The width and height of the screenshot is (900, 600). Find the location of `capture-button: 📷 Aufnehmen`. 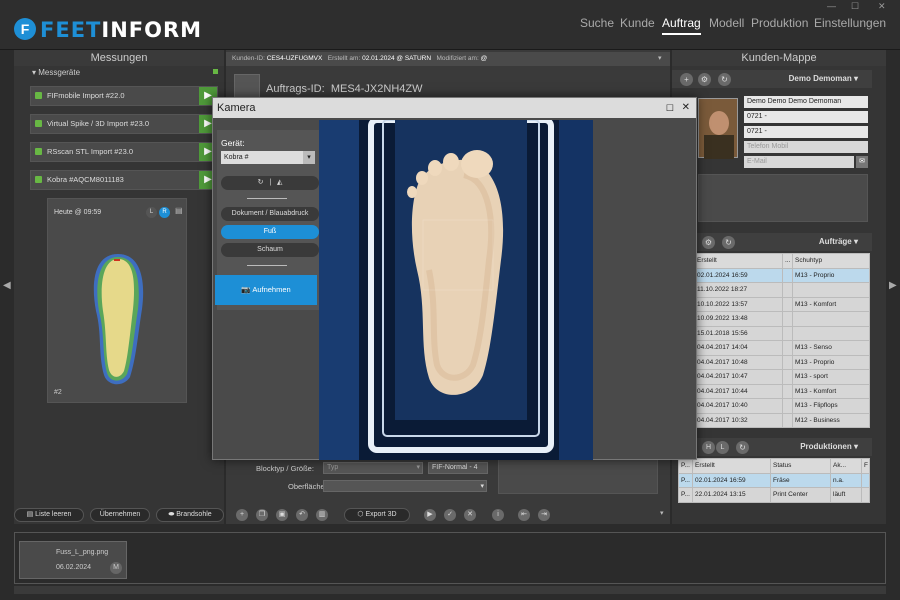

capture-button: 📷 Aufnehmen is located at coordinates (266, 290).